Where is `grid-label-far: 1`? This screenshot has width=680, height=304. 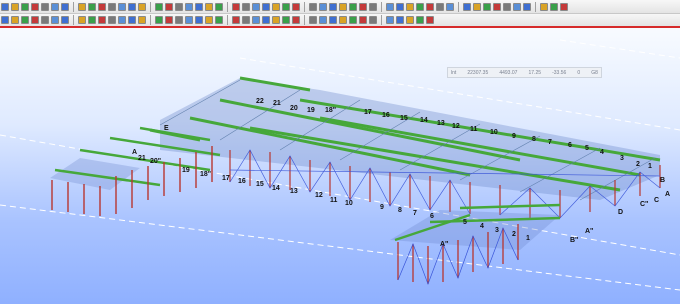 grid-label-far: 1 is located at coordinates (650, 166).